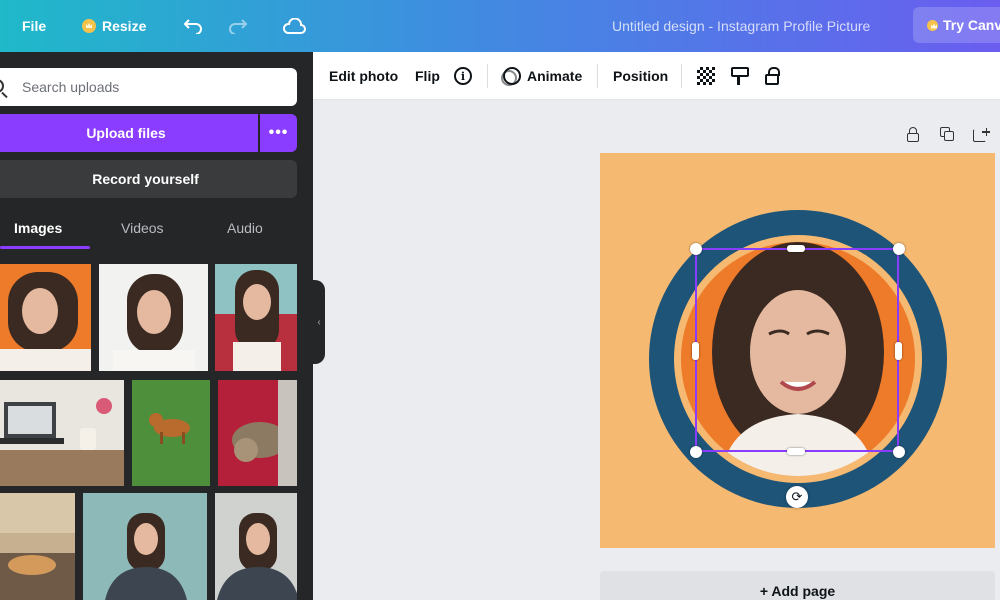 The height and width of the screenshot is (600, 1000). What do you see at coordinates (971, 25) in the screenshot?
I see `try-label: Try Canv` at bounding box center [971, 25].